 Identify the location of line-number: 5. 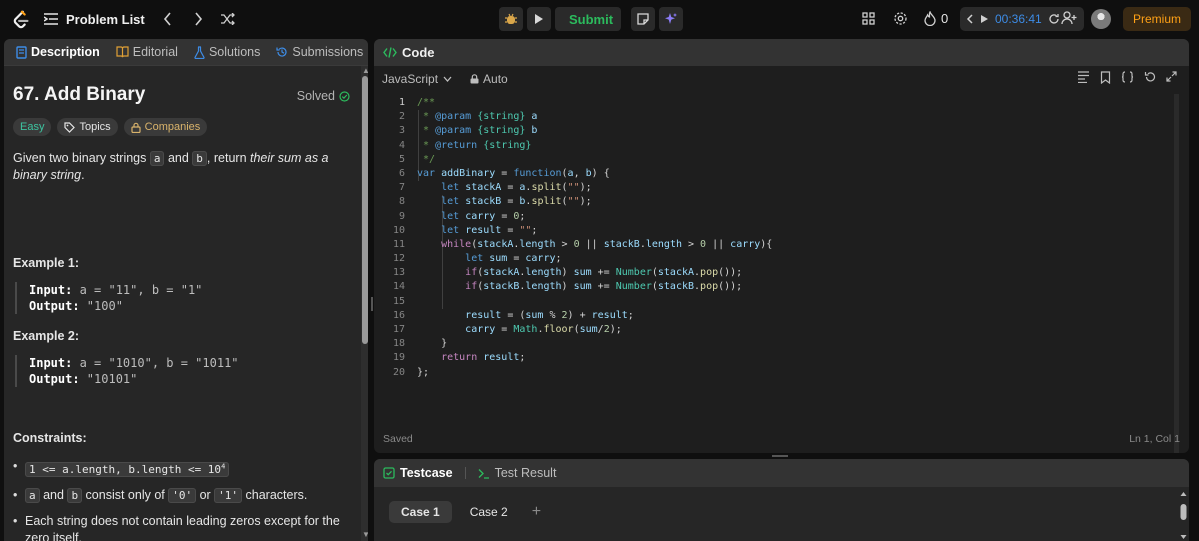
(401, 159).